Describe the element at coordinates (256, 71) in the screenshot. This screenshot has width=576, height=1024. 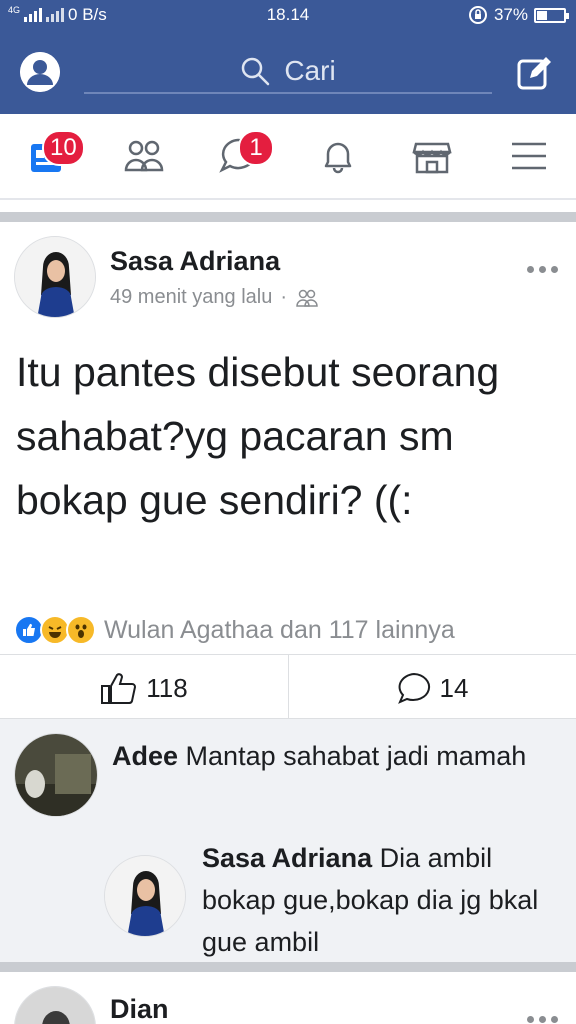
I see `search-icon` at that location.